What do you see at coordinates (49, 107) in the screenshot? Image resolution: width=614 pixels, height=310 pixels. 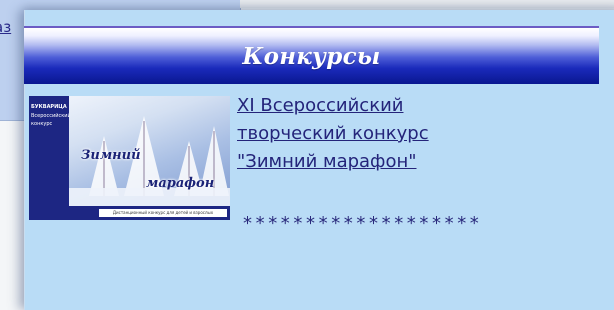 I see `thumbnail-sidebar-line-1: БУКВАРИЦА` at bounding box center [49, 107].